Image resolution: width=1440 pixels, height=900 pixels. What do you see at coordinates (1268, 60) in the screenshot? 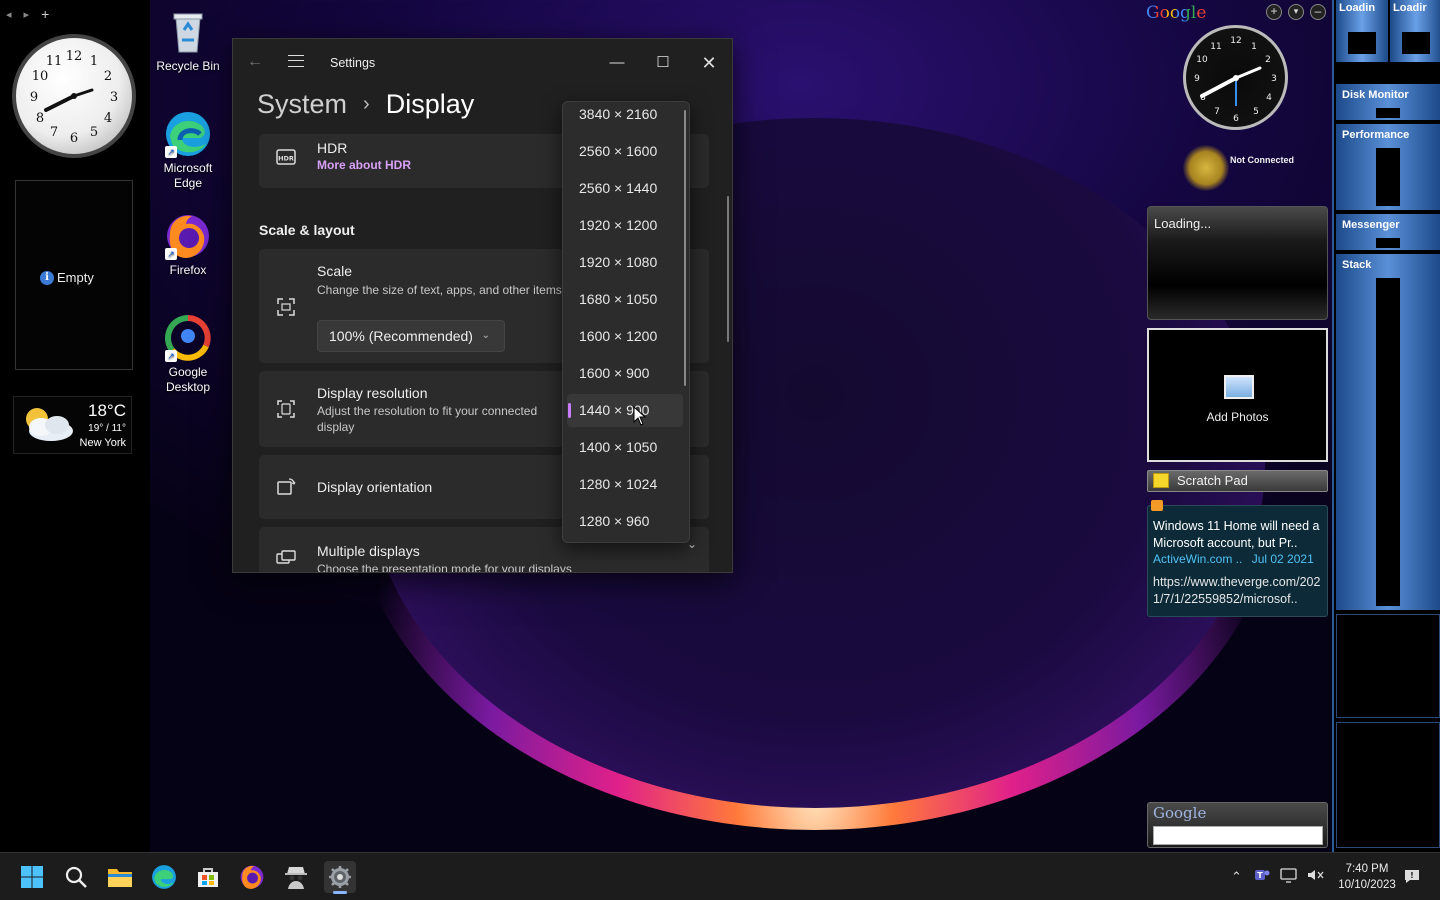
I see `svg-text: 2` at bounding box center [1268, 60].